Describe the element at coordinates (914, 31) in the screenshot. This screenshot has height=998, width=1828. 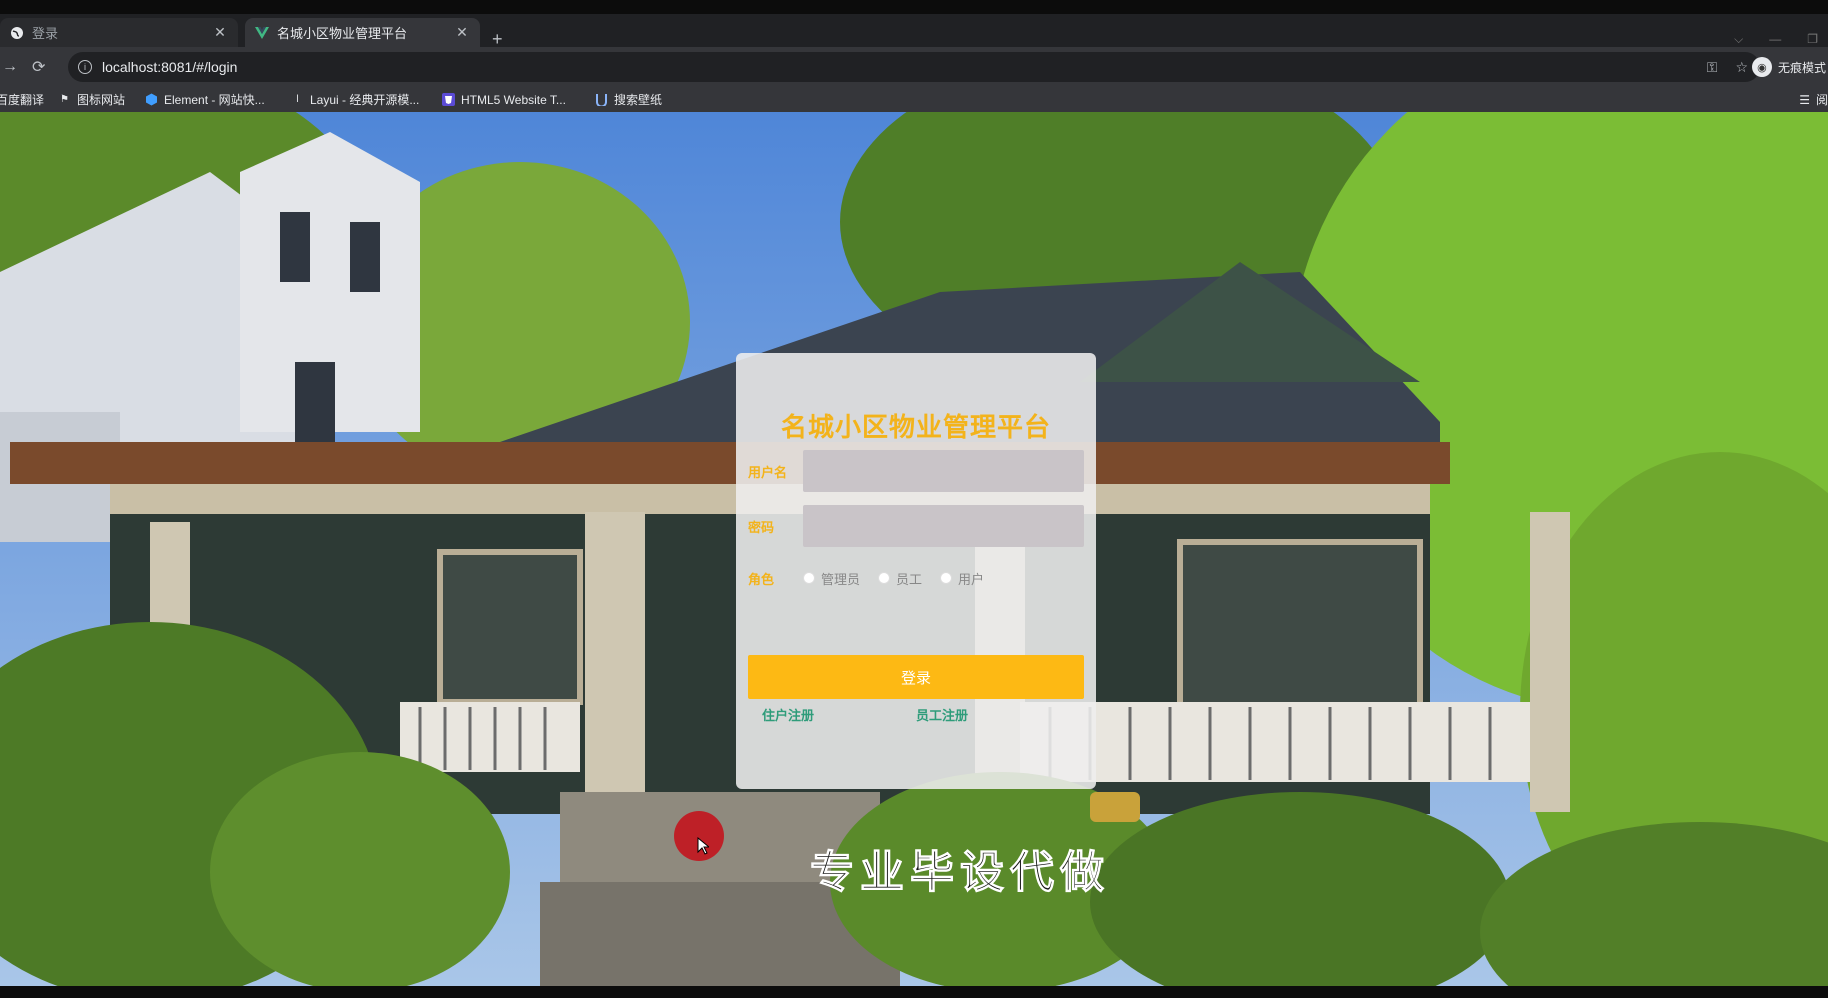
I see `tab-strip: 登录 ✕ 名城小区物业管理平台 ✕ + ⌵ — ❐` at that location.